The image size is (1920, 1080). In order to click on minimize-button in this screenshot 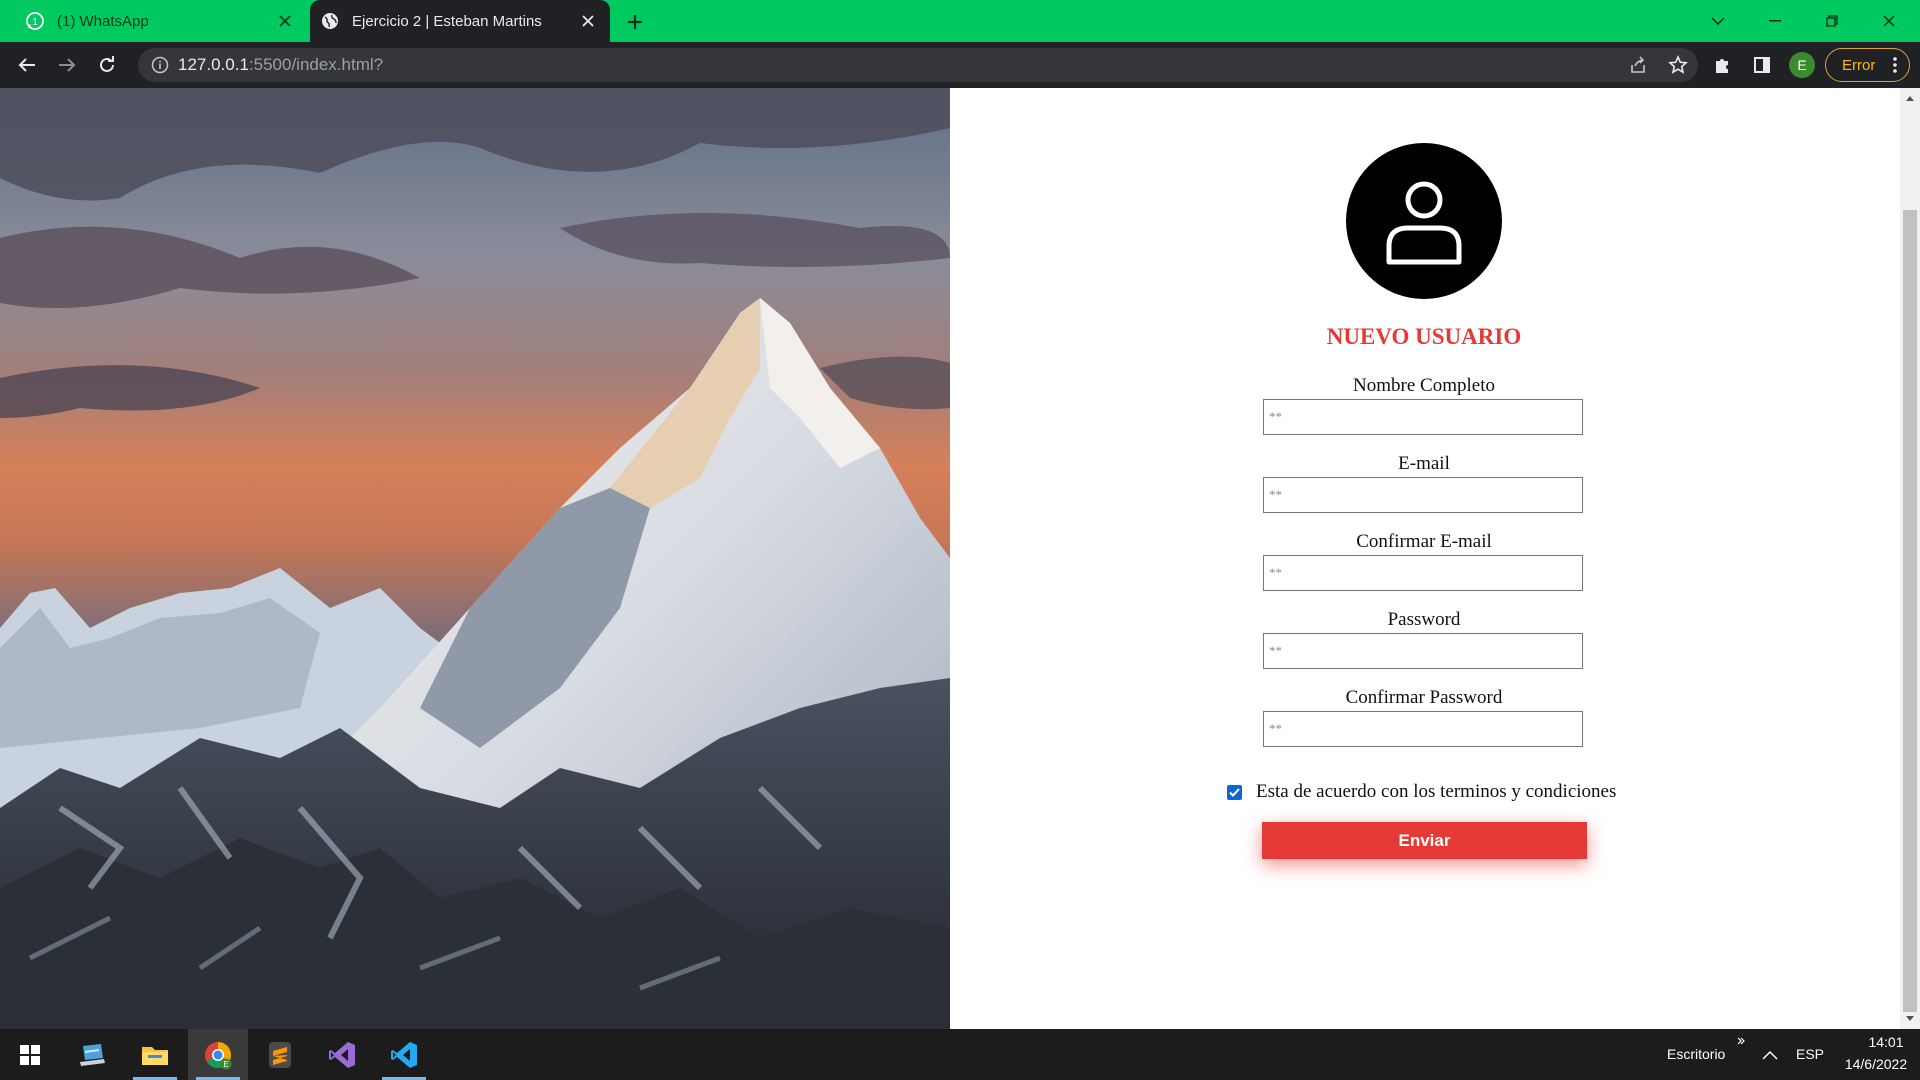, I will do `click(1775, 21)`.